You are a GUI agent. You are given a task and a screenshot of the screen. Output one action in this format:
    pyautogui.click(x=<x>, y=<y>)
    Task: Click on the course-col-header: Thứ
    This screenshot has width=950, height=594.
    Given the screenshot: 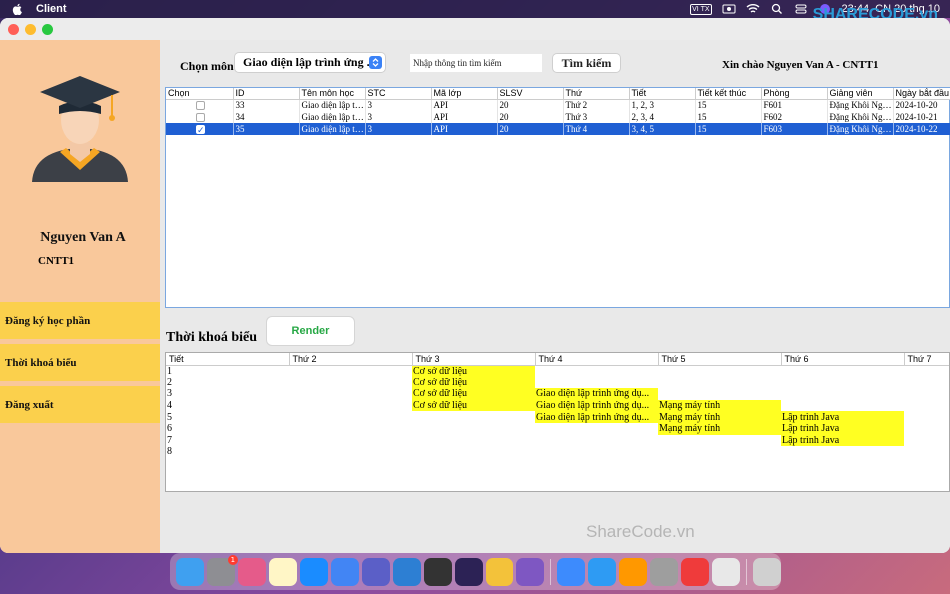 What is the action you would take?
    pyautogui.click(x=596, y=94)
    